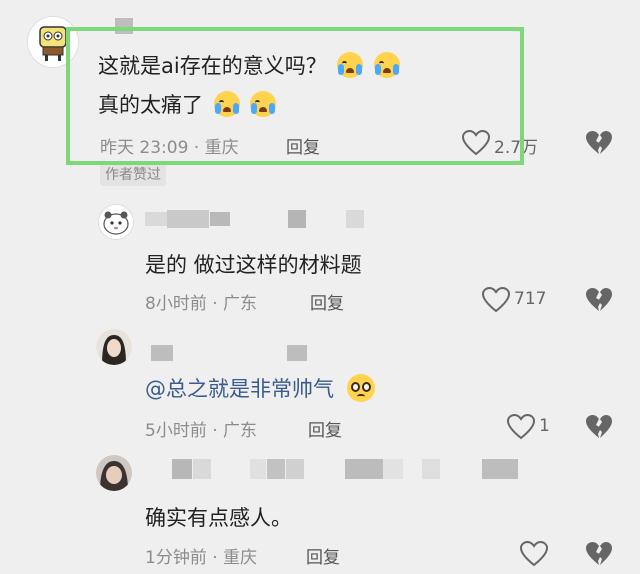 Image resolution: width=640 pixels, height=574 pixels. I want to click on mention-text: @总之就是非常帅气, so click(239, 389).